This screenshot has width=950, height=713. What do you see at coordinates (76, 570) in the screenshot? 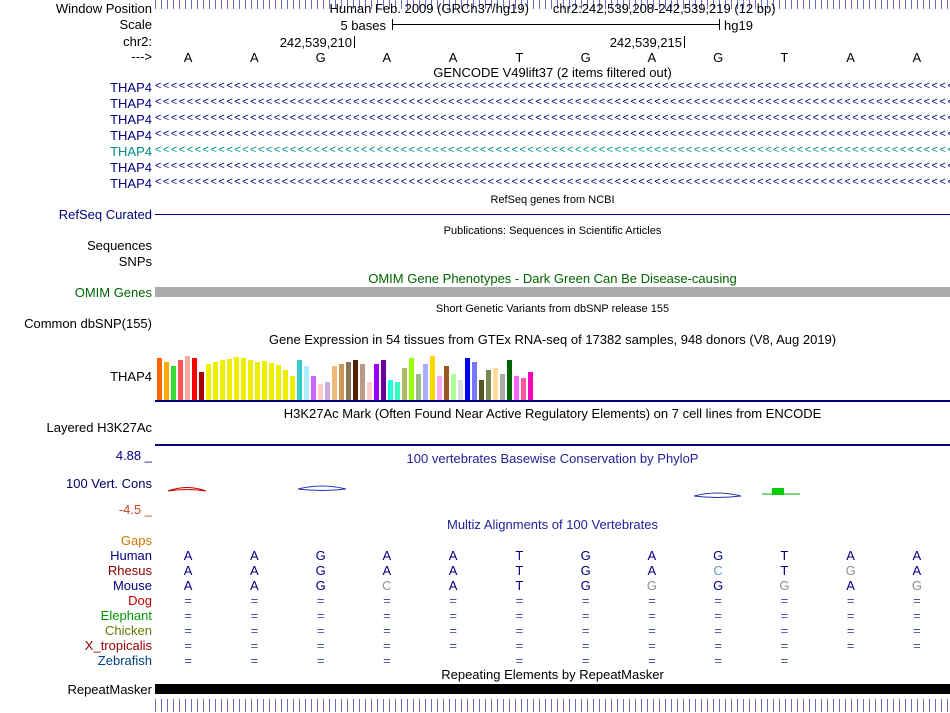
I see `multiz-species-label: Rhesus` at bounding box center [76, 570].